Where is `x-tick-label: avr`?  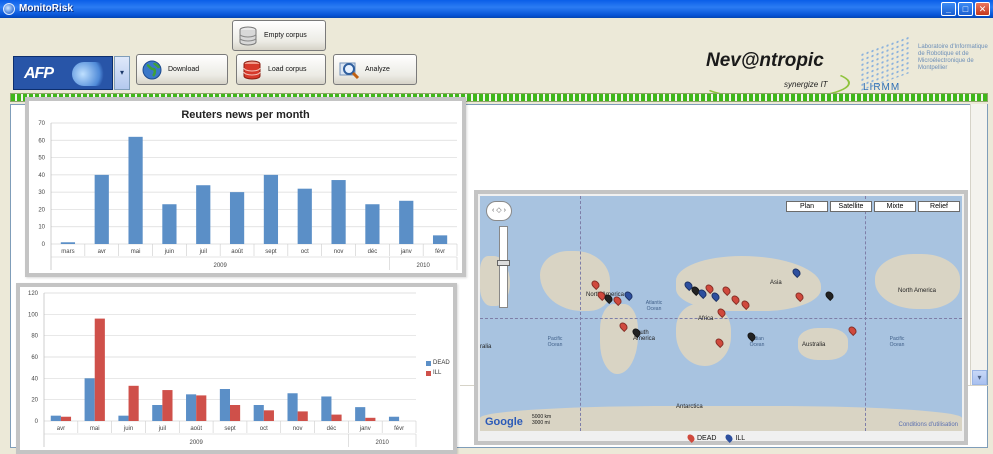
x-tick-label: avr is located at coordinates (102, 252).